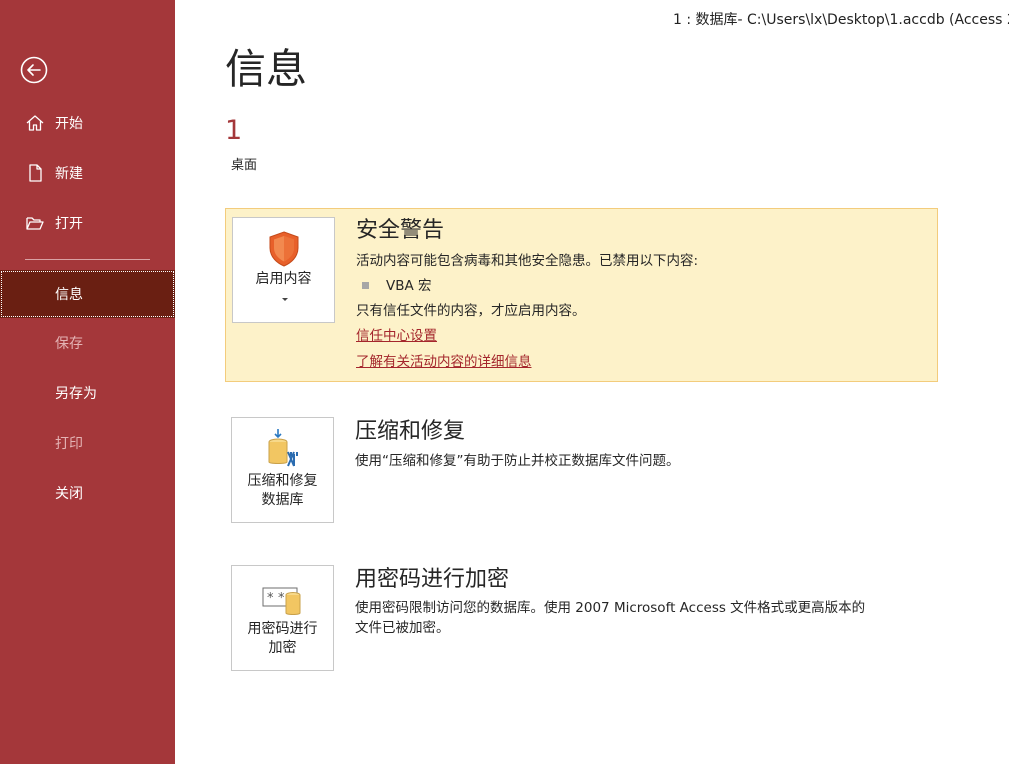  I want to click on nav-print-label: 打印, so click(69, 444).